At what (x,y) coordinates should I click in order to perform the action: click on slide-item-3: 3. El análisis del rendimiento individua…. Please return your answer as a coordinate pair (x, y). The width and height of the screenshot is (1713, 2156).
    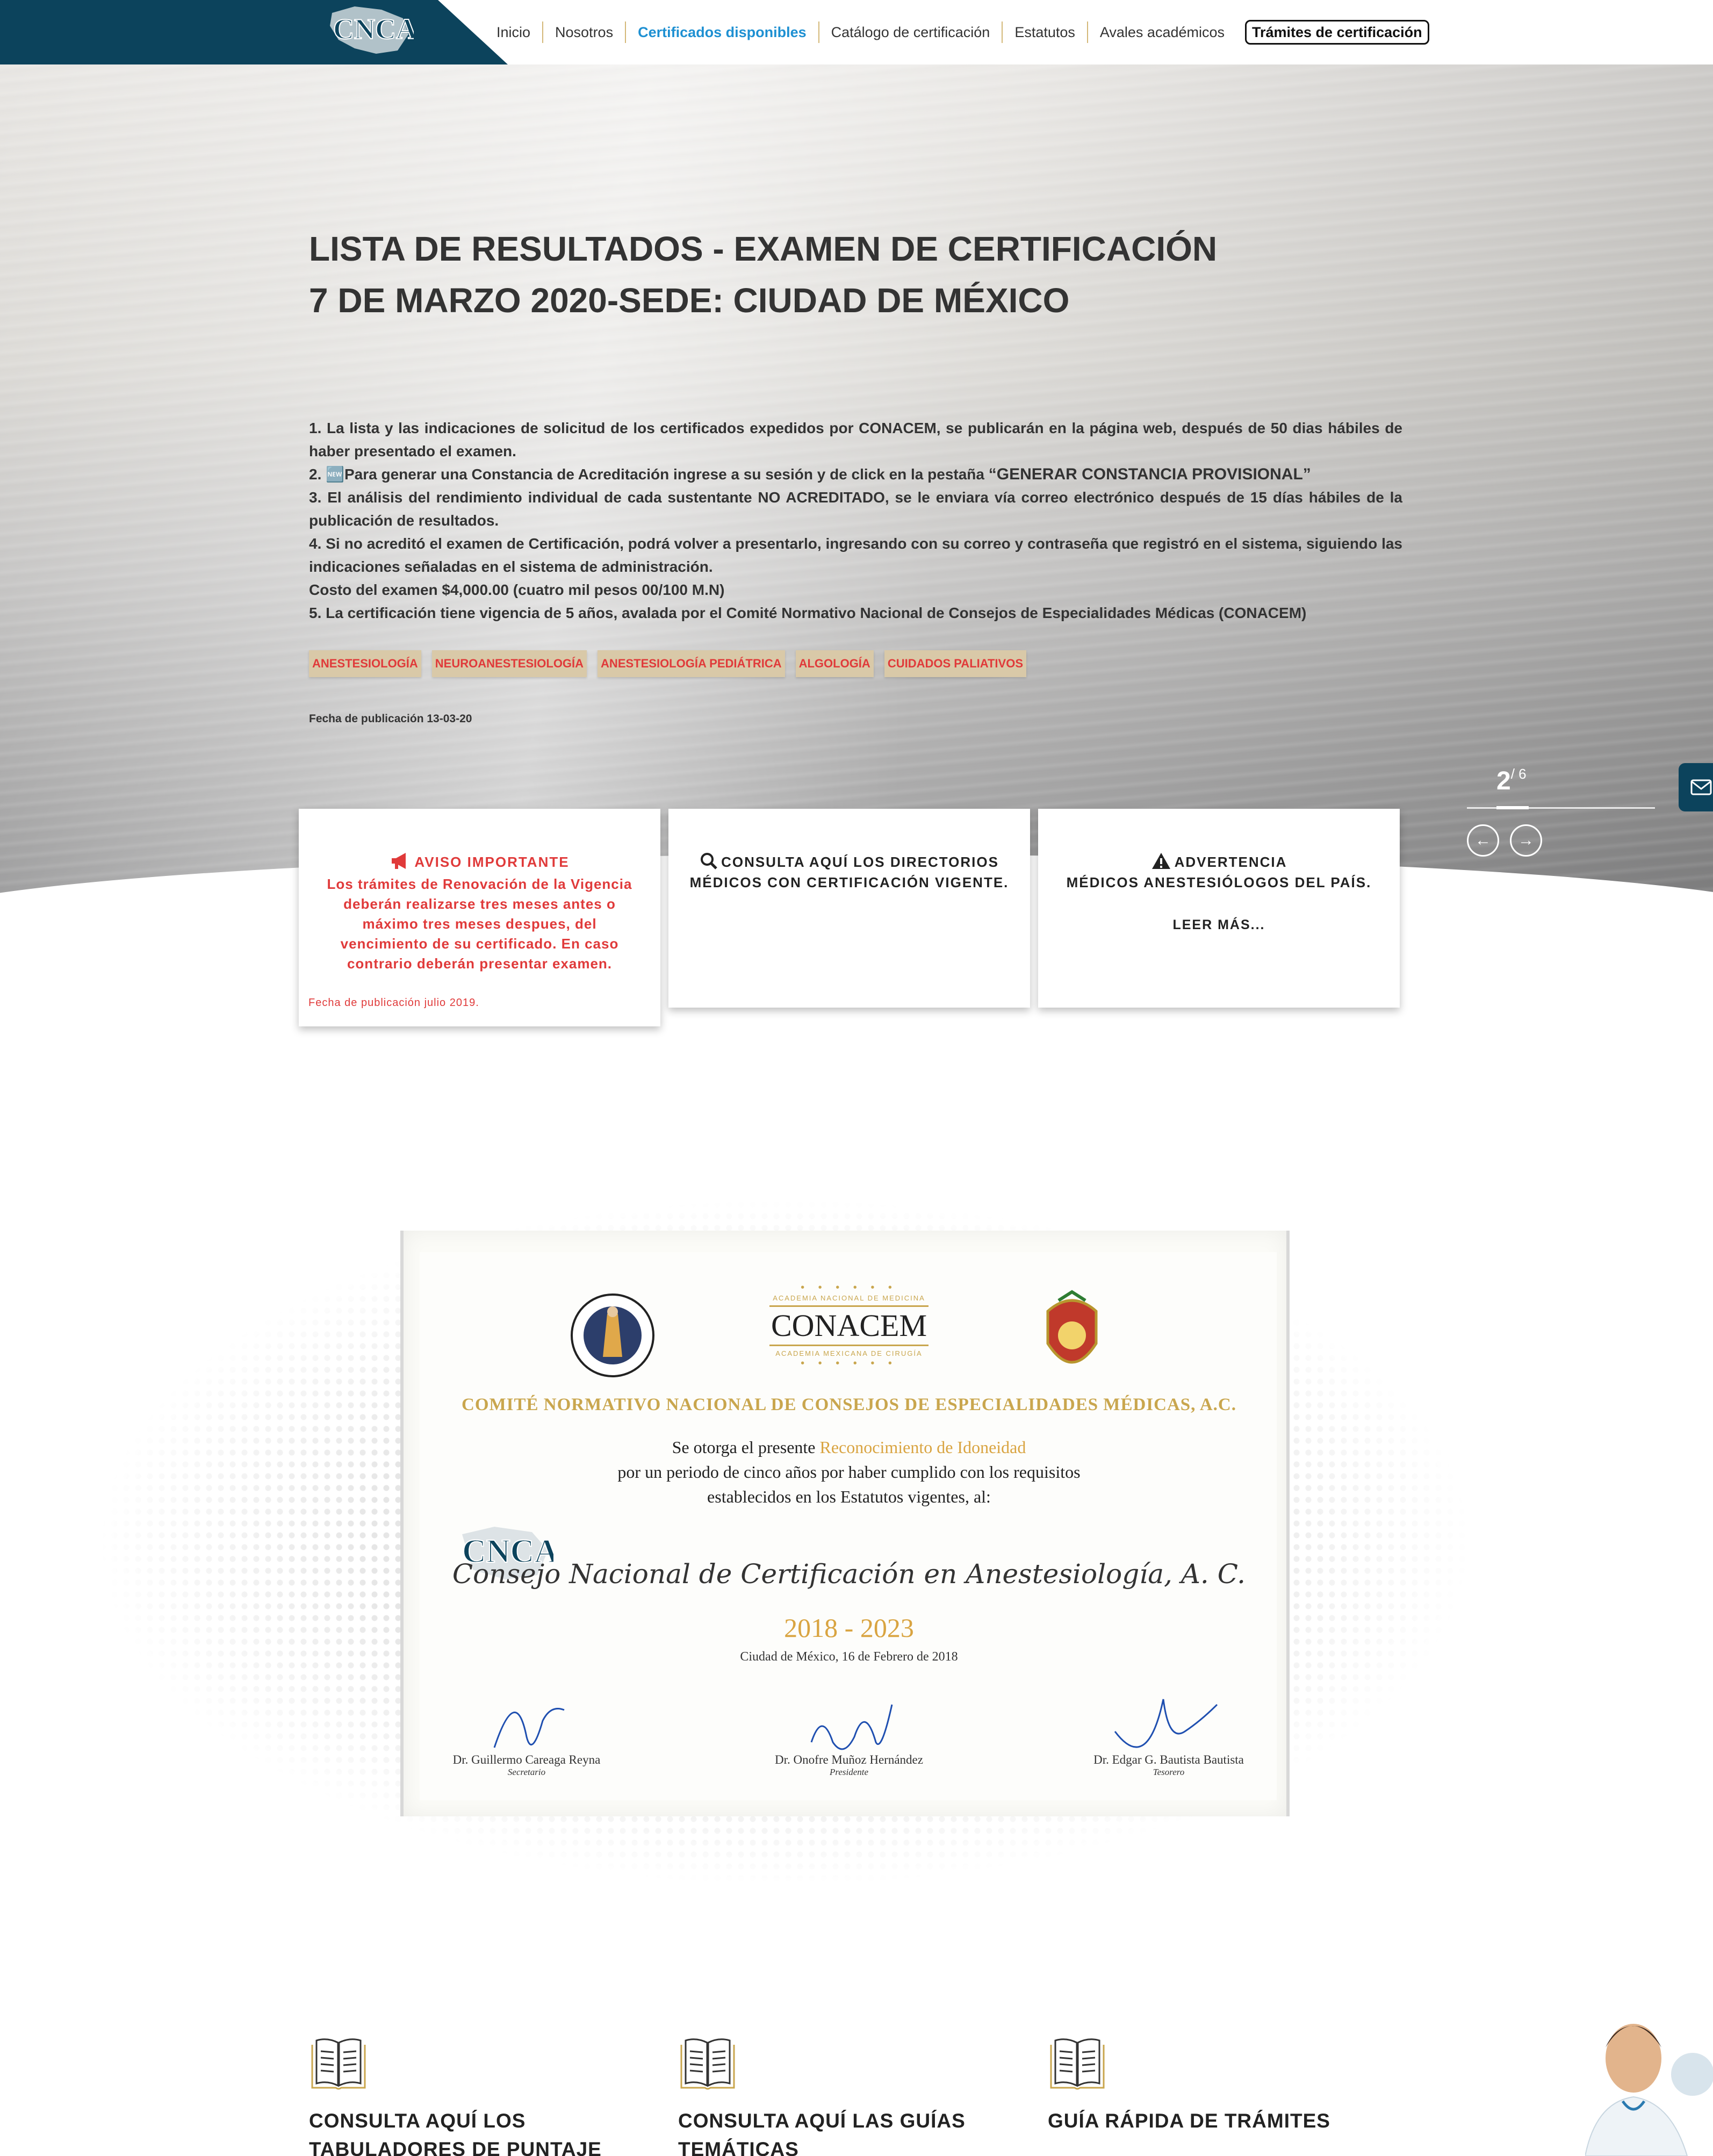
    Looking at the image, I should click on (856, 509).